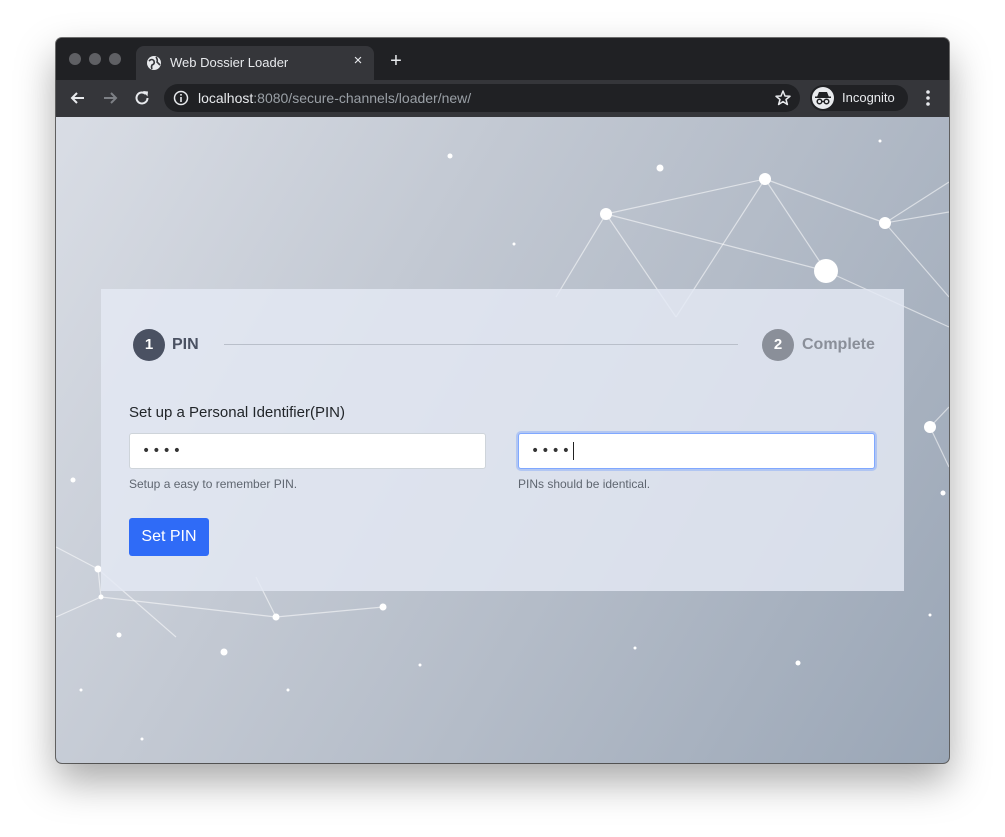  I want to click on step-connector, so click(481, 344).